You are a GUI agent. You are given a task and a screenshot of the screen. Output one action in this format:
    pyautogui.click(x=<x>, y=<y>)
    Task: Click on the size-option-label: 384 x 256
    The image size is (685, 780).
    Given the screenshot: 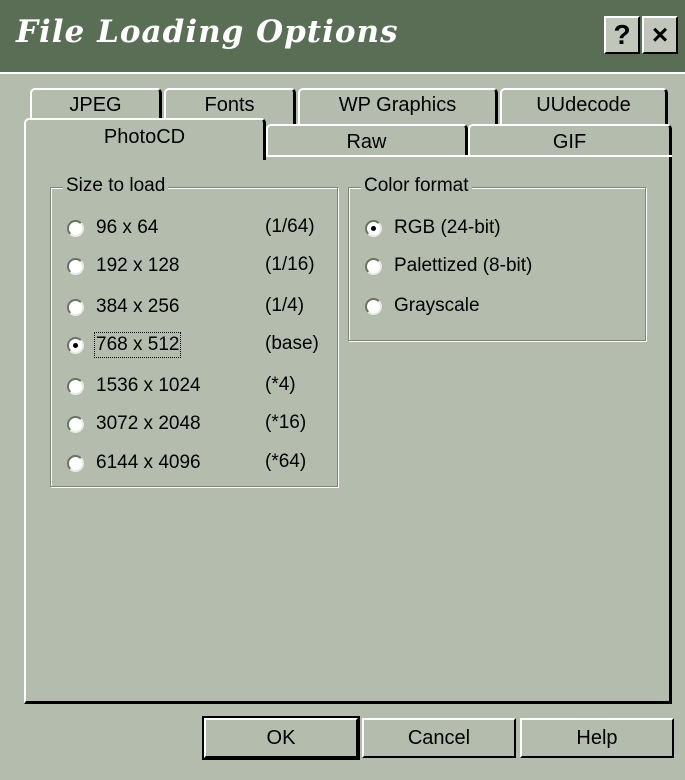 What is the action you would take?
    pyautogui.click(x=138, y=306)
    